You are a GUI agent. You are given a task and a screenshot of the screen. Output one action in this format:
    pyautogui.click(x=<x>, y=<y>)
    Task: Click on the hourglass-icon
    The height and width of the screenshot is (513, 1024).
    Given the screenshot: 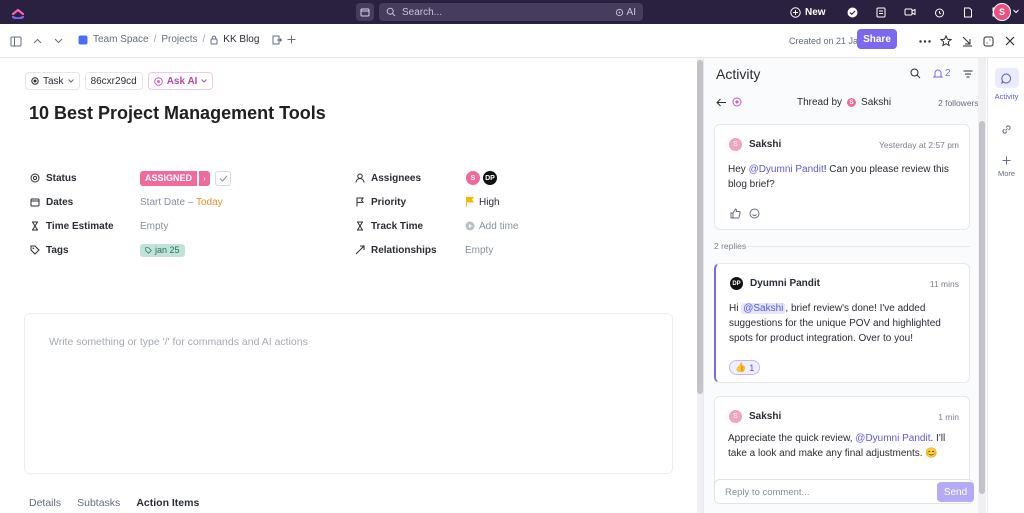 What is the action you would take?
    pyautogui.click(x=35, y=226)
    